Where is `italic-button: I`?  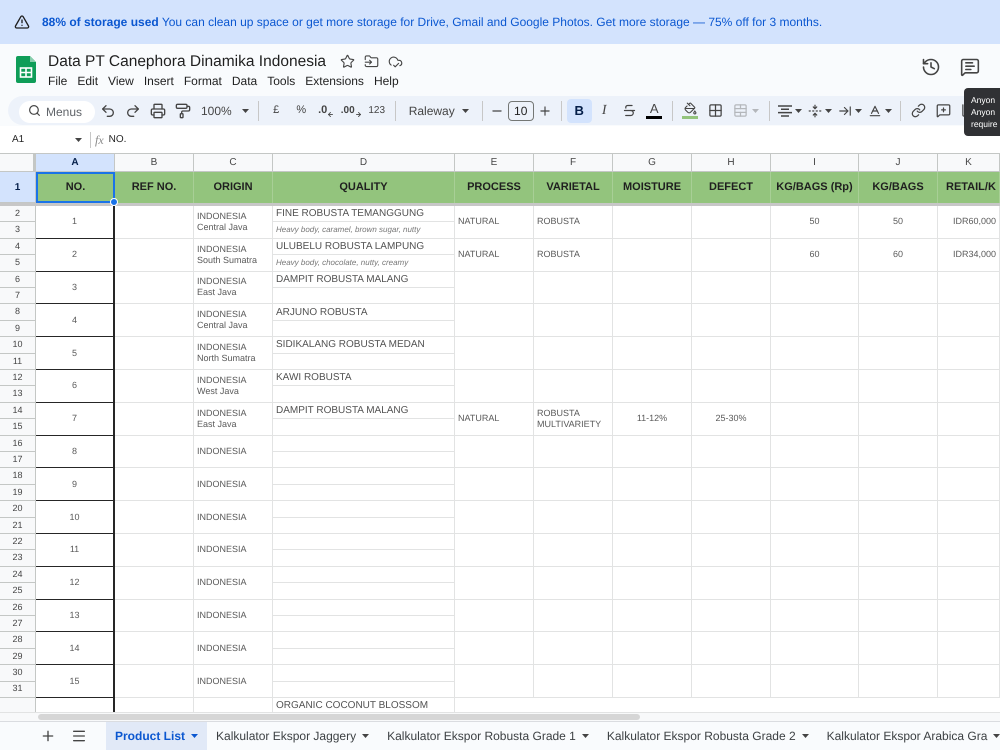
italic-button: I is located at coordinates (604, 110).